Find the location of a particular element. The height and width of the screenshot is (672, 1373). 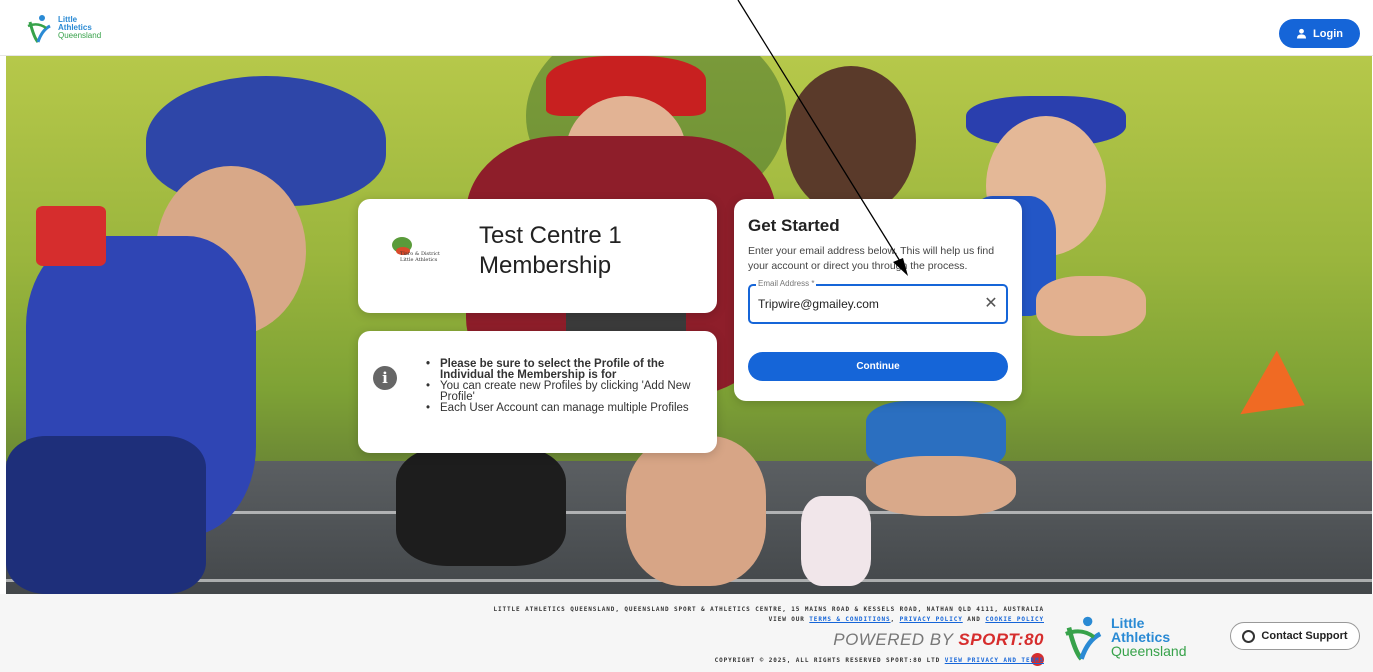

privacy-terms-link: VIEW PRIVACY AND TERMS is located at coordinates (994, 660).